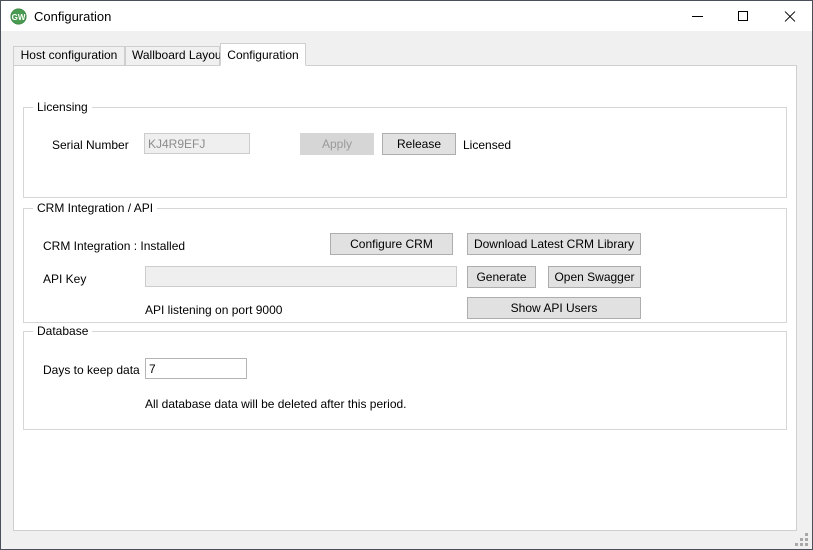 The image size is (813, 550). Describe the element at coordinates (91, 370) in the screenshot. I see `days-to-keep-data-label: Days to keep data` at that location.